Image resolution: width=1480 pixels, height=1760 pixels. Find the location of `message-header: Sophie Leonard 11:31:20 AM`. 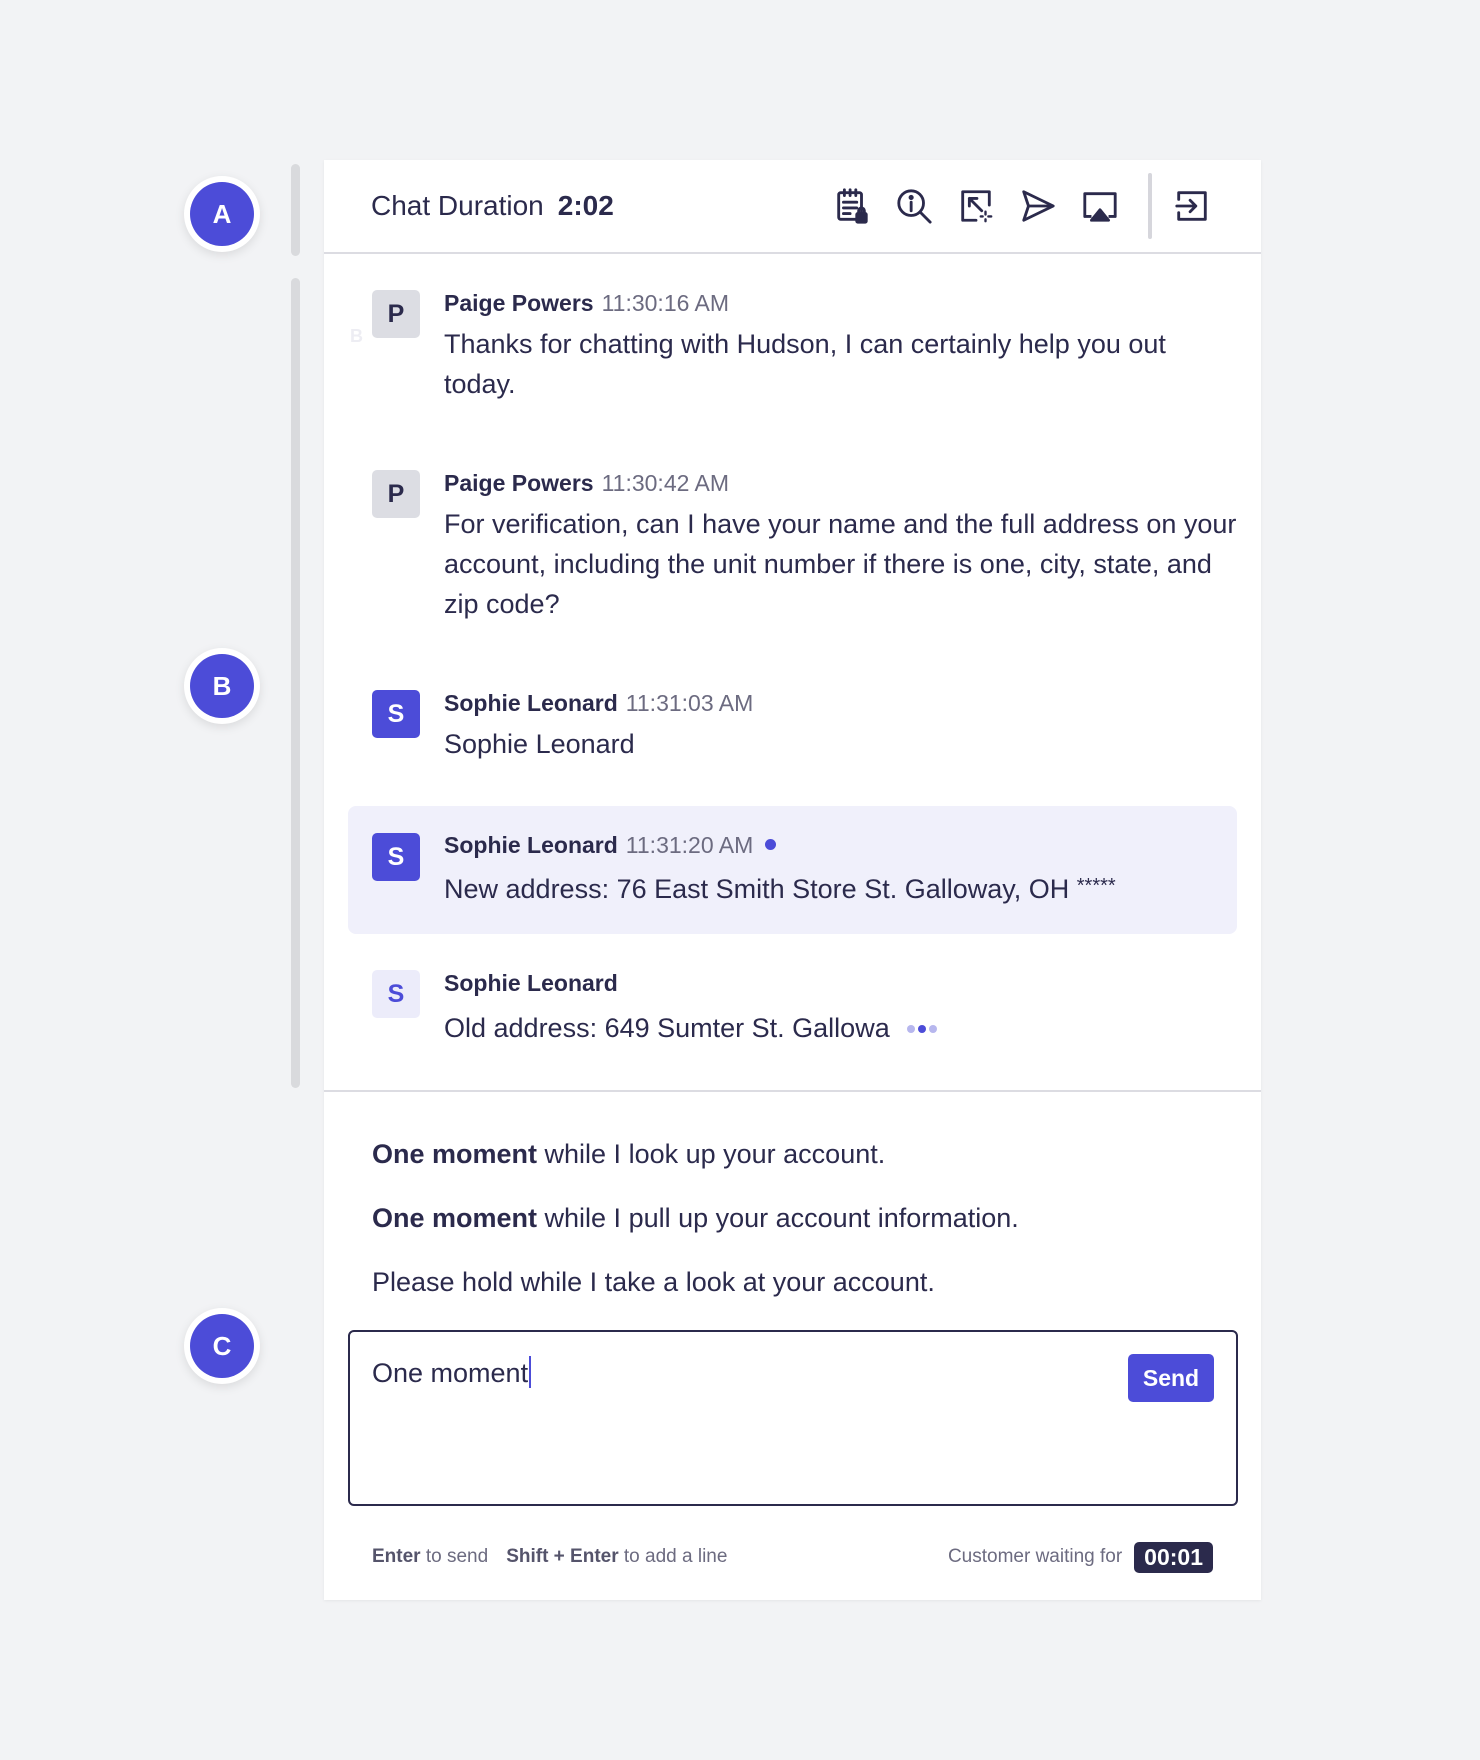

message-header: Sophie Leonard 11:31:20 AM is located at coordinates (610, 845).